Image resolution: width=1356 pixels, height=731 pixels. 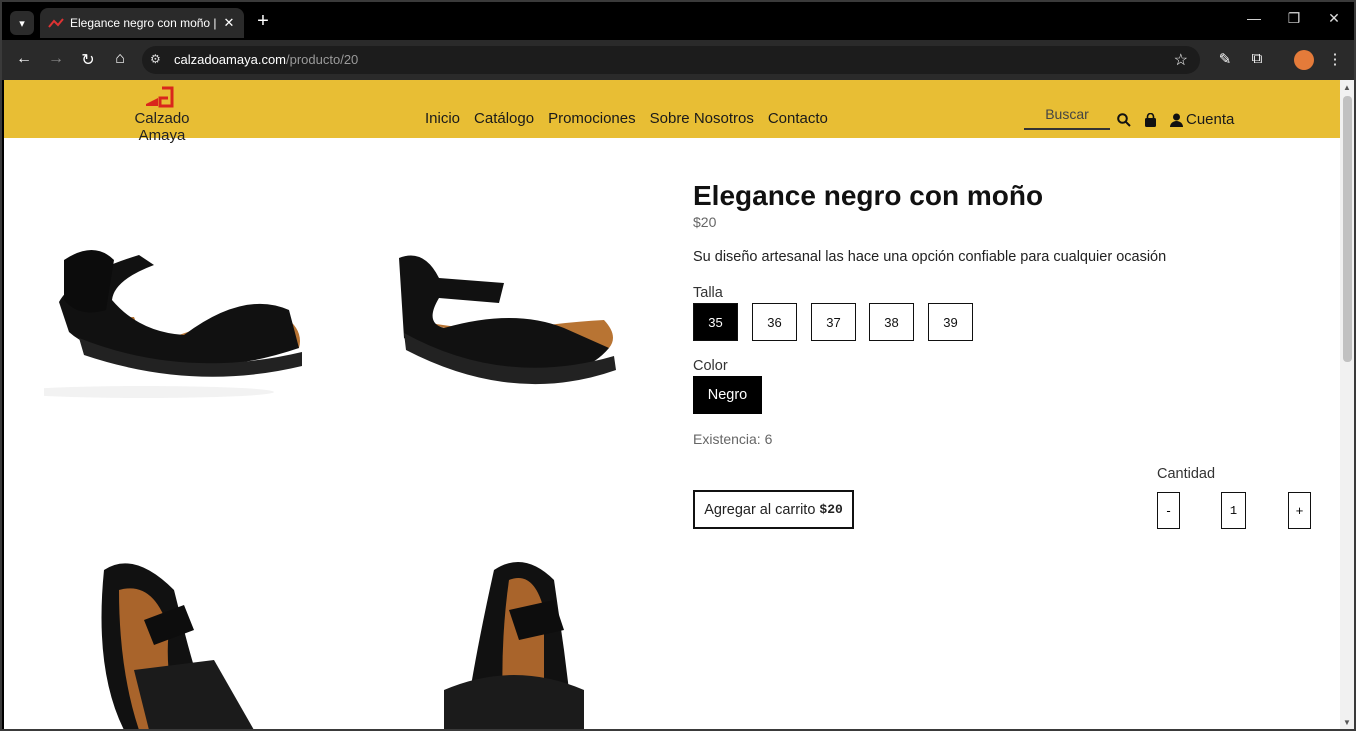 I want to click on address-bar: ⚙ calzadoamaya.com/producto/20 ☆, so click(x=671, y=60).